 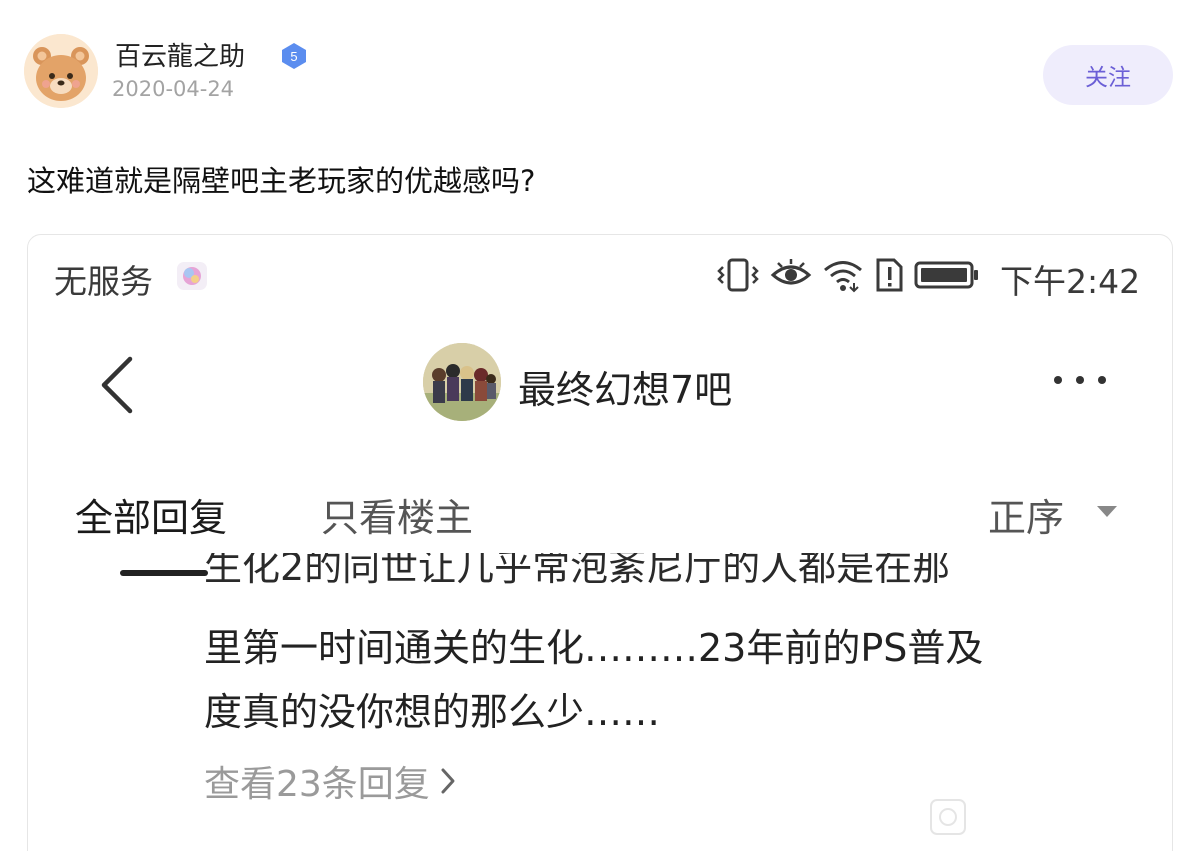 I want to click on reply-clipped-text: 生化2的同世让几乎常泡紊尼厅的人都是在那, so click(x=577, y=571).